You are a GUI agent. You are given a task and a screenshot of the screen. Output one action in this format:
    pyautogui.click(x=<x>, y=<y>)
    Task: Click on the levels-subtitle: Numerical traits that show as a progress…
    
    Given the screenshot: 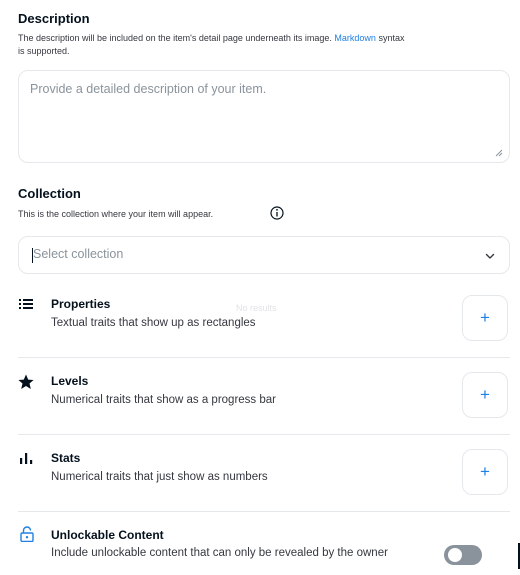 What is the action you would take?
    pyautogui.click(x=163, y=400)
    